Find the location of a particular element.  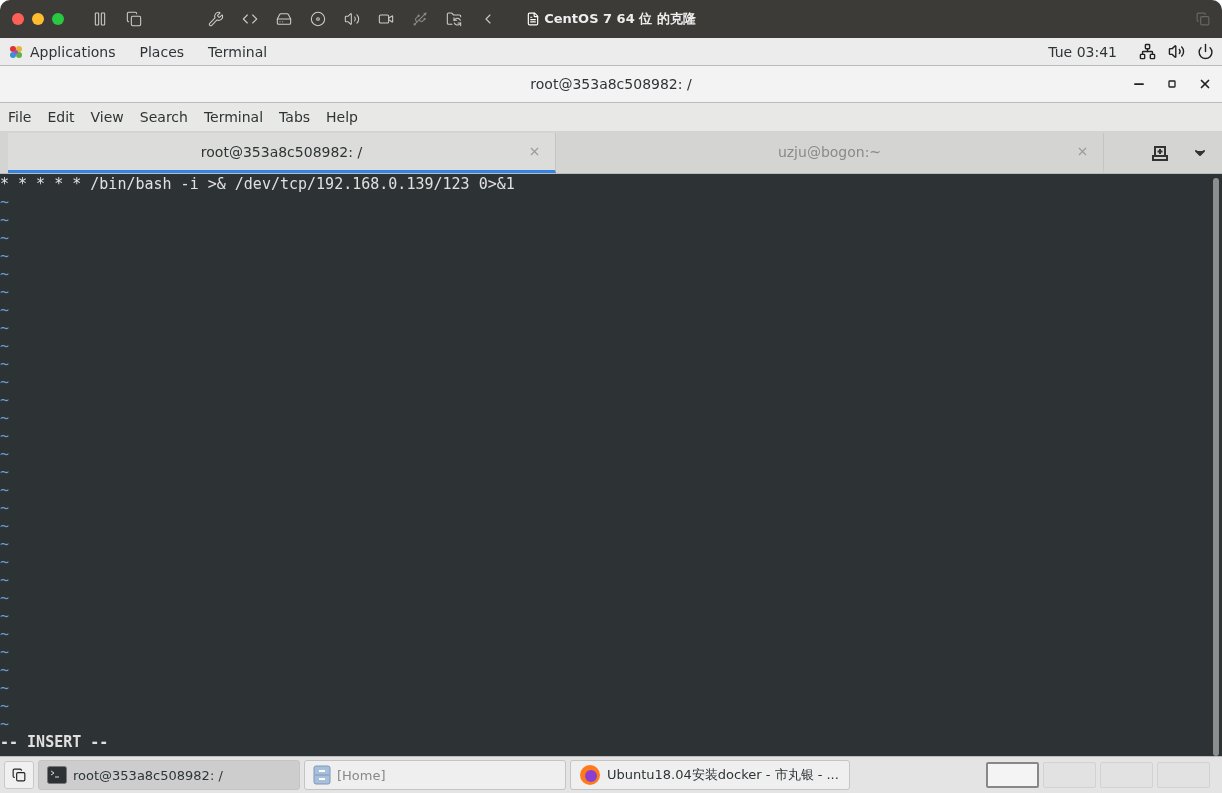

host-window-title: CentOS 7 64 位 的克隆 is located at coordinates (620, 19).